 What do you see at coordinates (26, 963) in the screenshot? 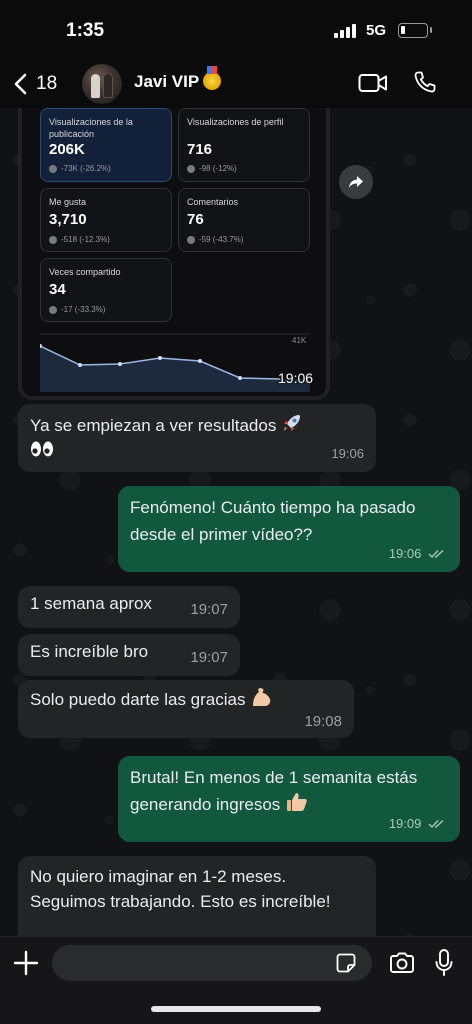
I see `plus-icon` at bounding box center [26, 963].